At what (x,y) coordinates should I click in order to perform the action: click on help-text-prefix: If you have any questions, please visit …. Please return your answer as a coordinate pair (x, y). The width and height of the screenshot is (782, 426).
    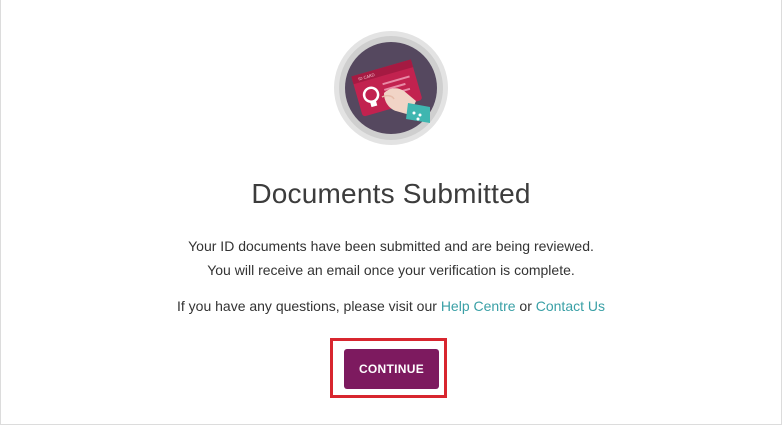
    Looking at the image, I should click on (308, 306).